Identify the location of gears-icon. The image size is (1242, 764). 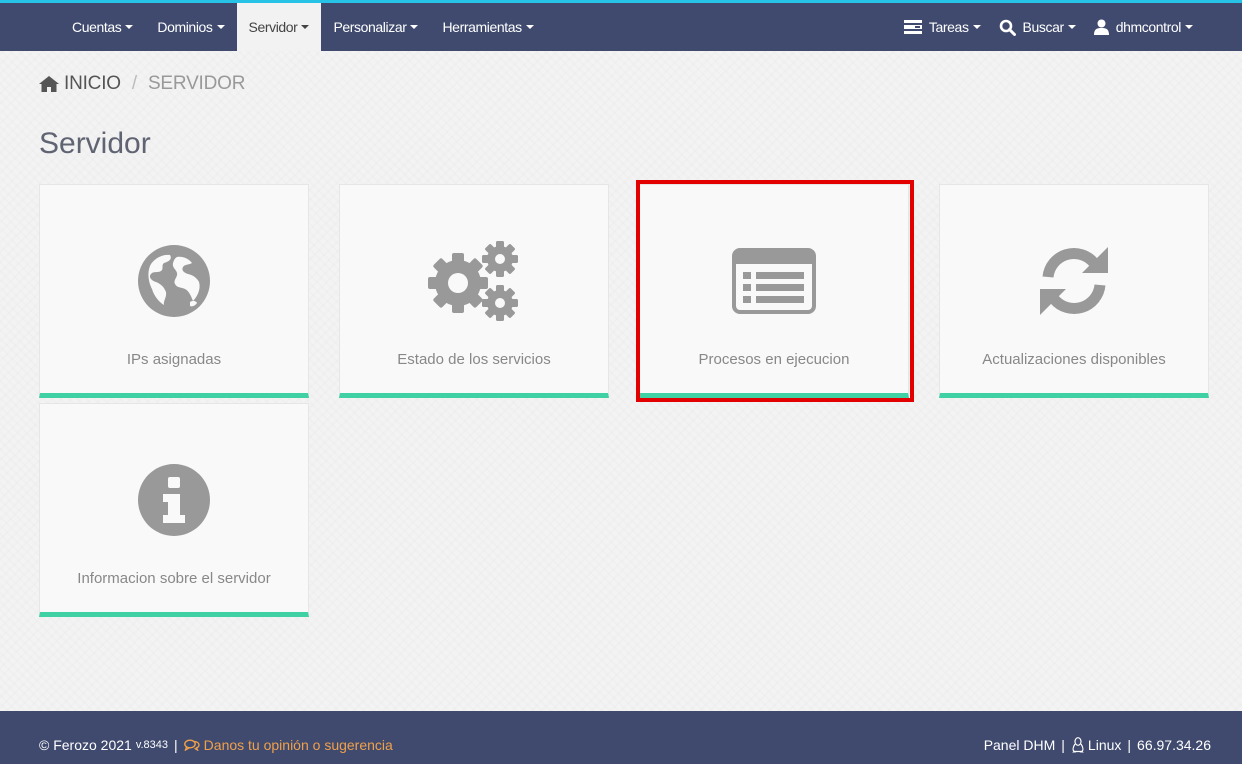
(474, 281).